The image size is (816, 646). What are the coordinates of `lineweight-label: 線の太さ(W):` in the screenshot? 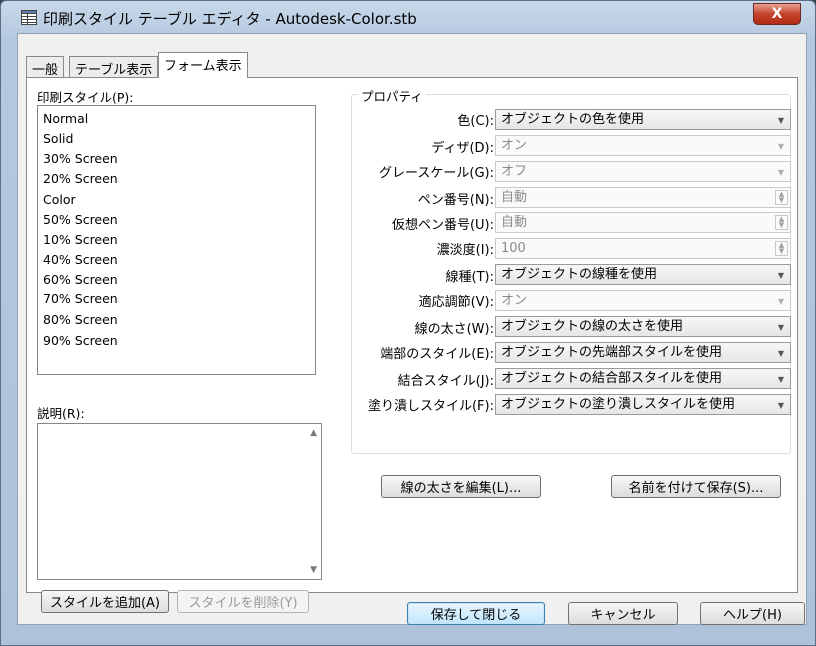 It's located at (454, 329).